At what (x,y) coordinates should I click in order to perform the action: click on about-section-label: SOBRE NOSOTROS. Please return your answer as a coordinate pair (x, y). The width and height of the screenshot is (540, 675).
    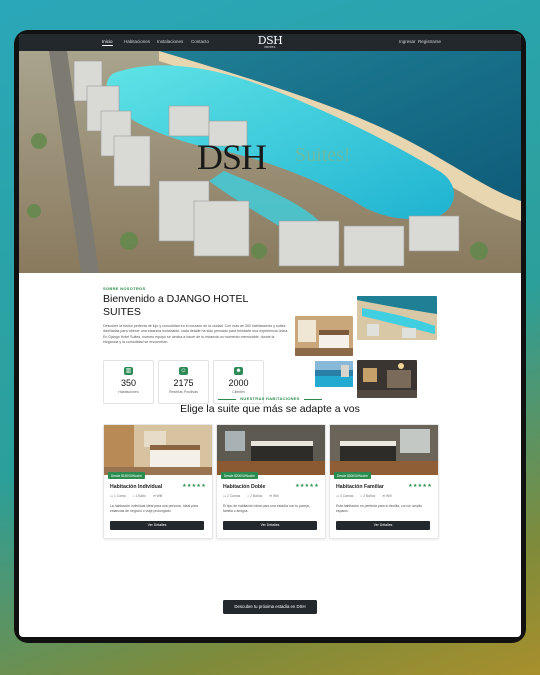
    Looking at the image, I should click on (124, 288).